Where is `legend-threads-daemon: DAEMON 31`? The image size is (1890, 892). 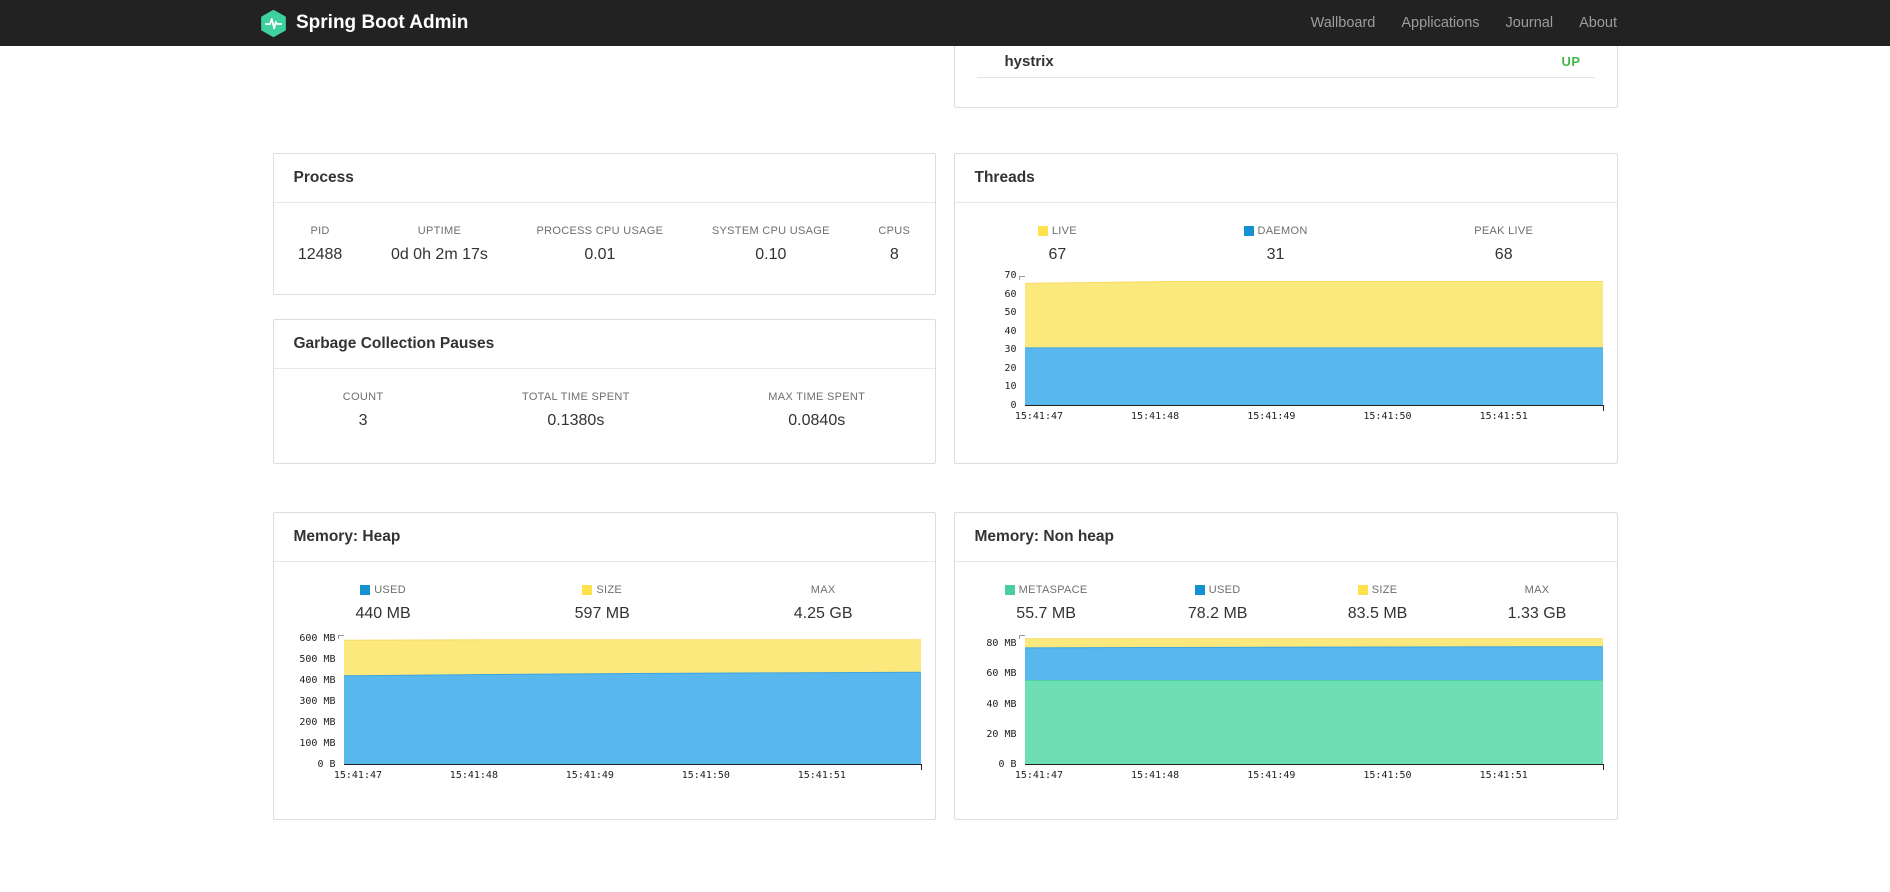
legend-threads-daemon: DAEMON 31 is located at coordinates (1275, 244).